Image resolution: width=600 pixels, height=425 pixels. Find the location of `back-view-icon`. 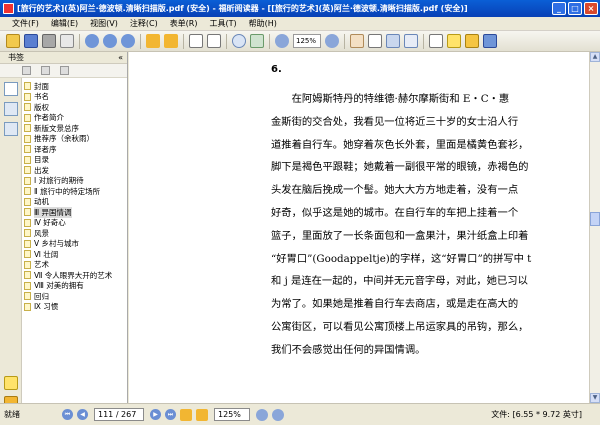

back-view-icon is located at coordinates (186, 414).